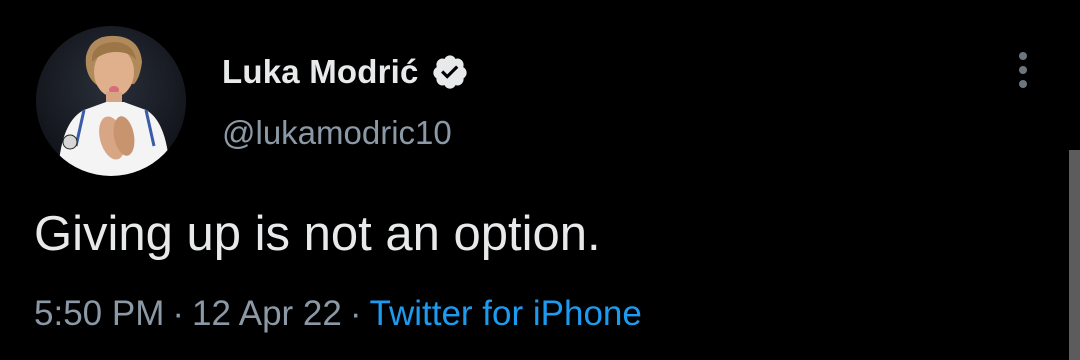 The width and height of the screenshot is (1080, 360). I want to click on avatar, so click(111, 101).